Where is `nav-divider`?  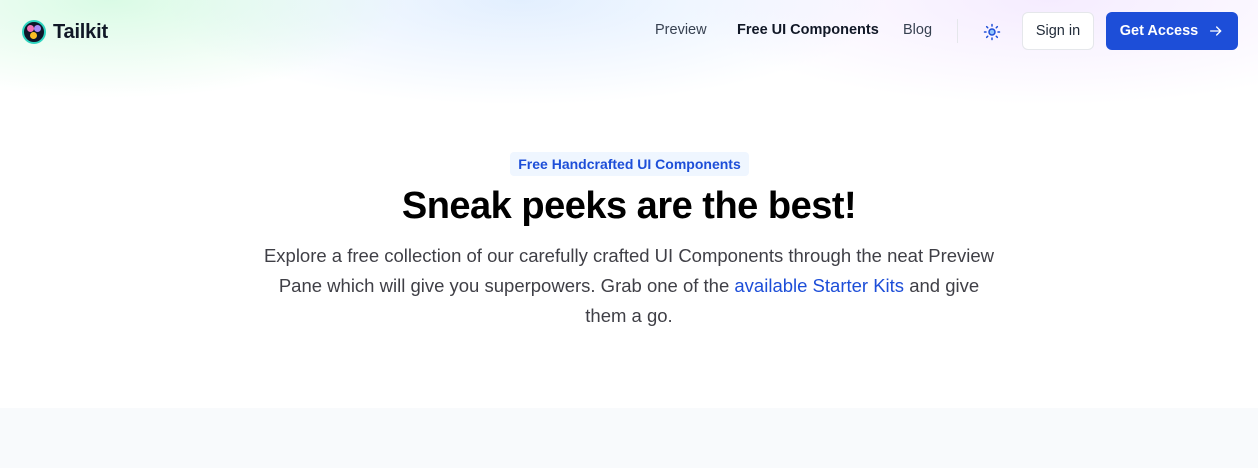
nav-divider is located at coordinates (957, 31).